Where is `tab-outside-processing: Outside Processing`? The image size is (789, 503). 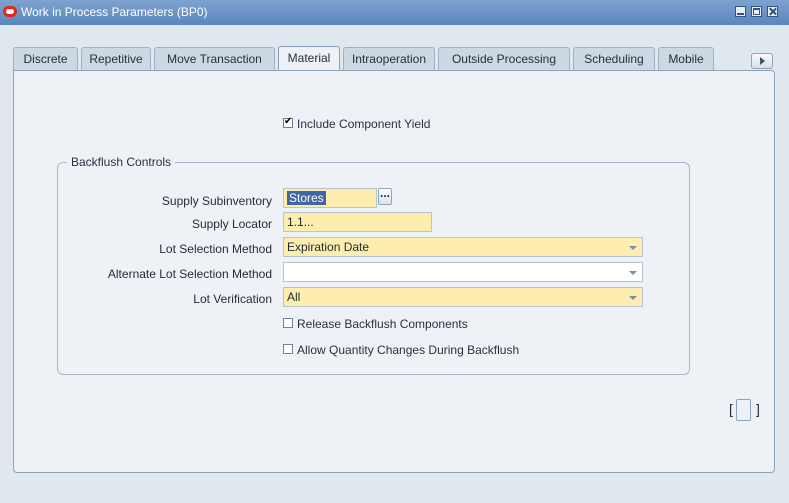 tab-outside-processing: Outside Processing is located at coordinates (504, 59).